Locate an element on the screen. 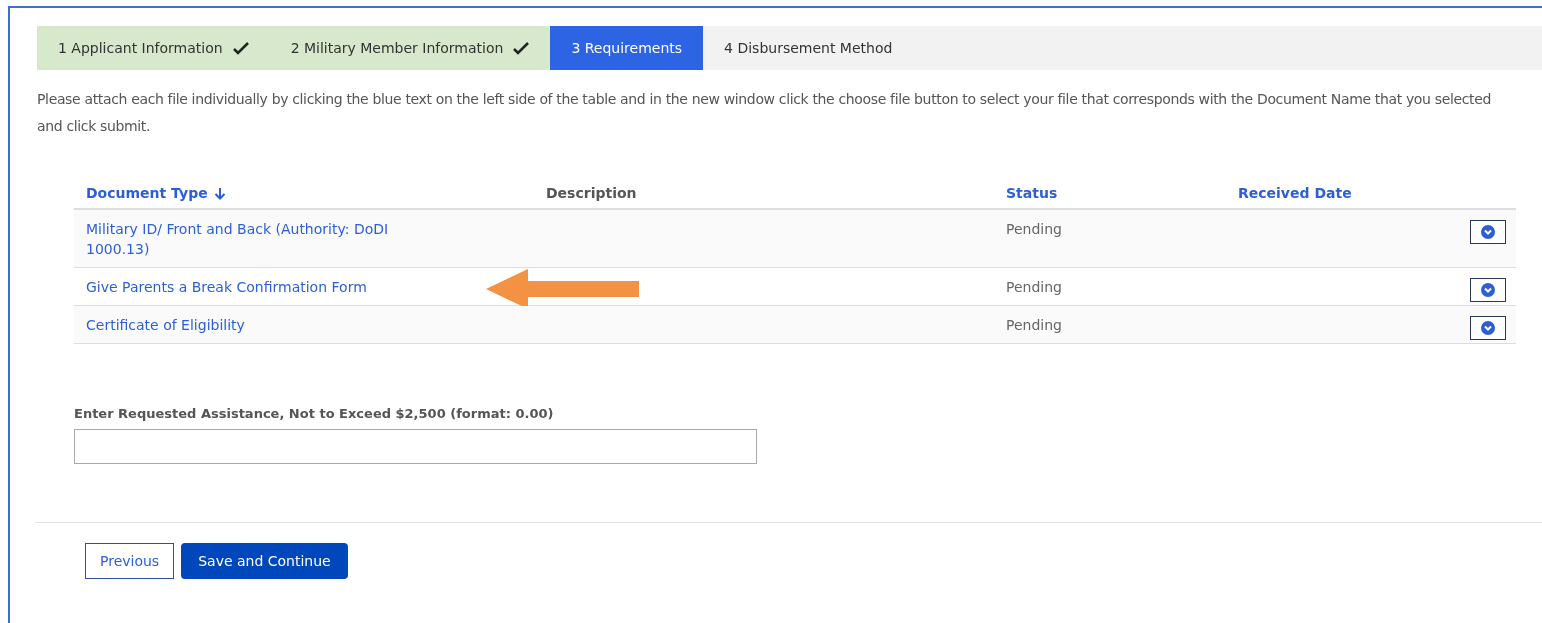 This screenshot has height=623, width=1542. document-link: Certificate of Eligibility is located at coordinates (165, 325).